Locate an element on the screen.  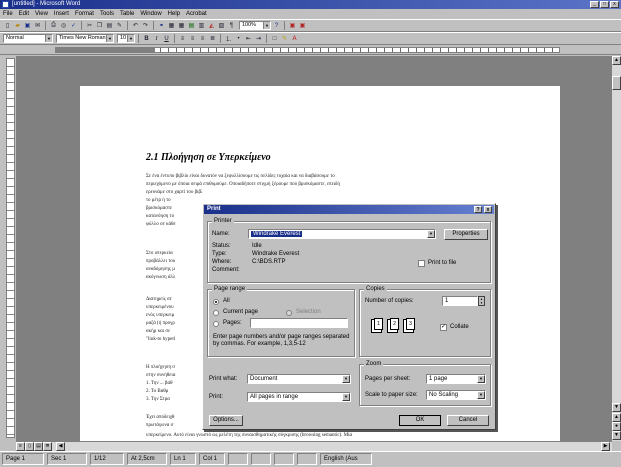
acrobat-convert-icon: ▣ is located at coordinates (292, 25).